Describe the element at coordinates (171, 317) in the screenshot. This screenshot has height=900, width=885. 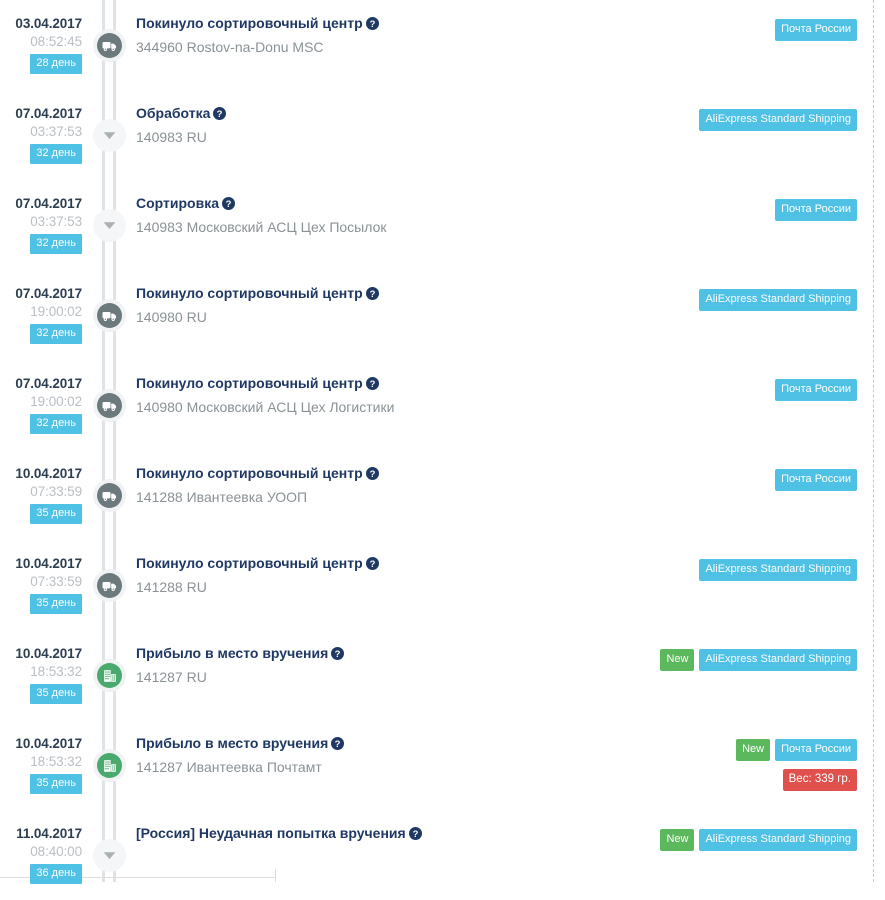
I see `event-location: 140980 RU` at that location.